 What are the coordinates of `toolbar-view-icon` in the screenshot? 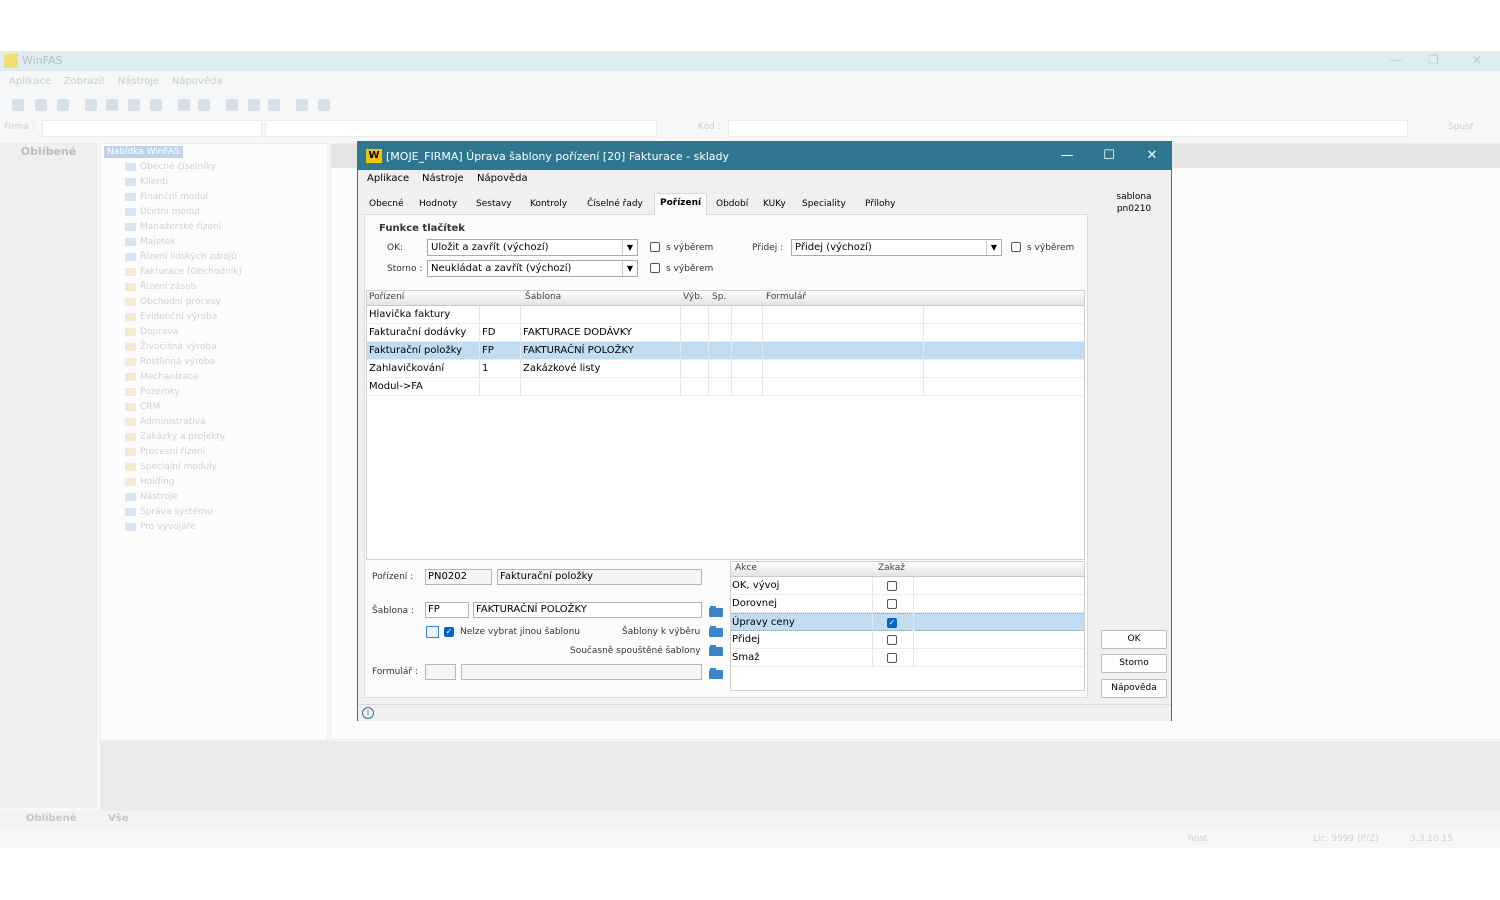 It's located at (18, 105).